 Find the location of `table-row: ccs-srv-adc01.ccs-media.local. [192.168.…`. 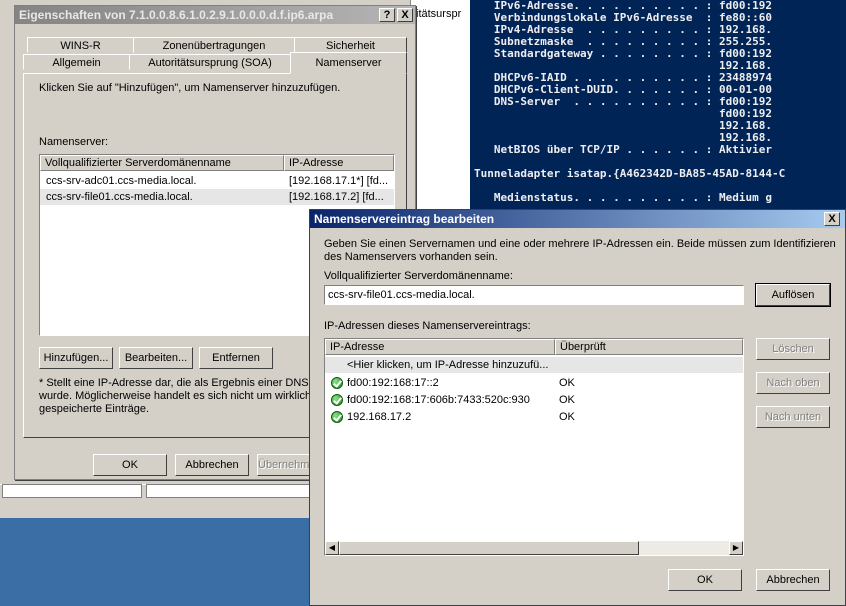

table-row: ccs-srv-adc01.ccs-media.local. [192.168.… is located at coordinates (217, 181).